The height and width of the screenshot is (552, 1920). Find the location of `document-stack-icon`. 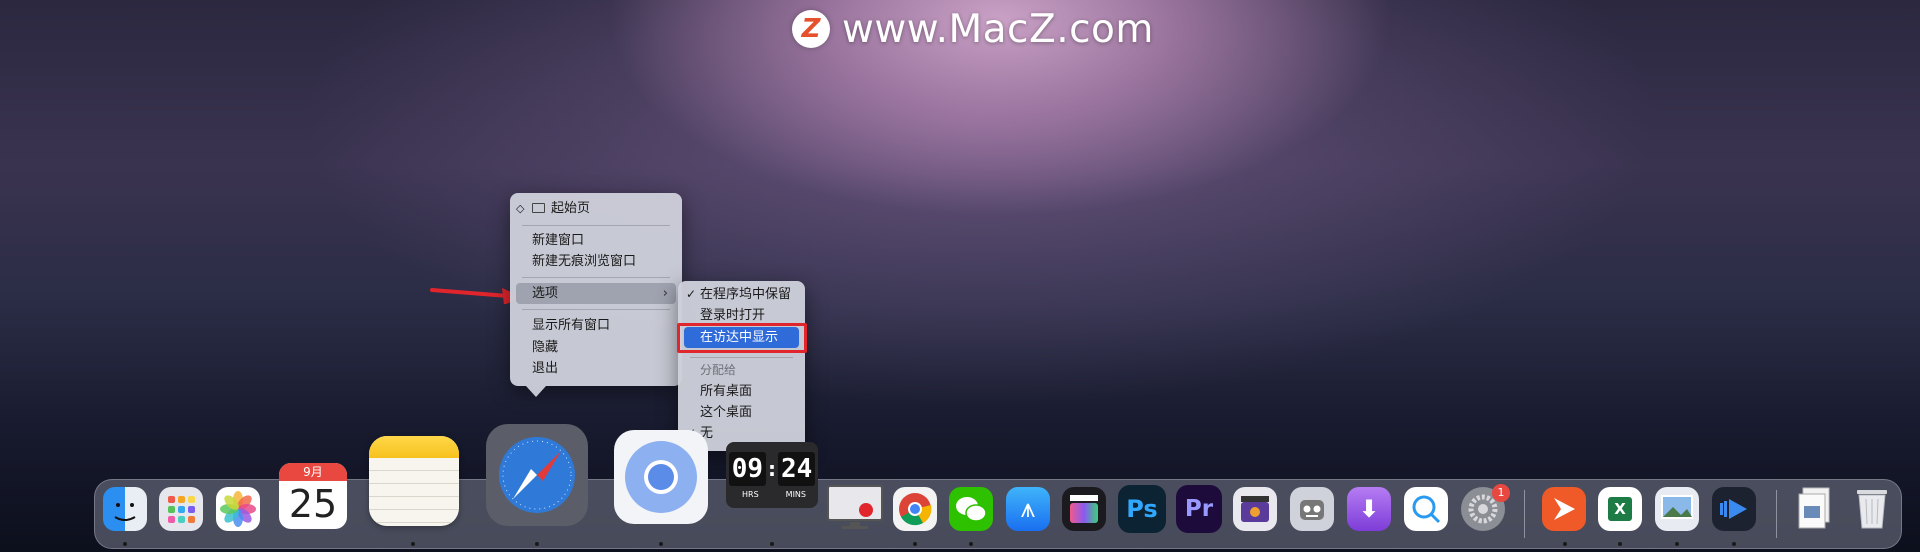

document-stack-icon is located at coordinates (1814, 508).